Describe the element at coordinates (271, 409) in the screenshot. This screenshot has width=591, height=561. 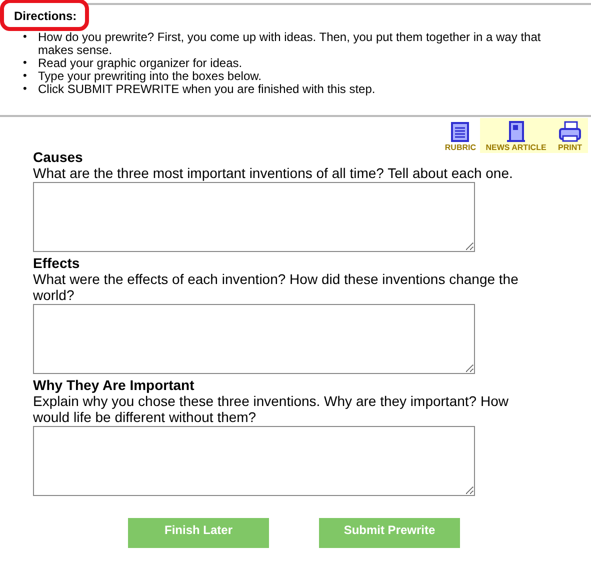
I see `section-prompt: Explain why you chose these three inventions. Why are they important? How would life be different without them?` at that location.